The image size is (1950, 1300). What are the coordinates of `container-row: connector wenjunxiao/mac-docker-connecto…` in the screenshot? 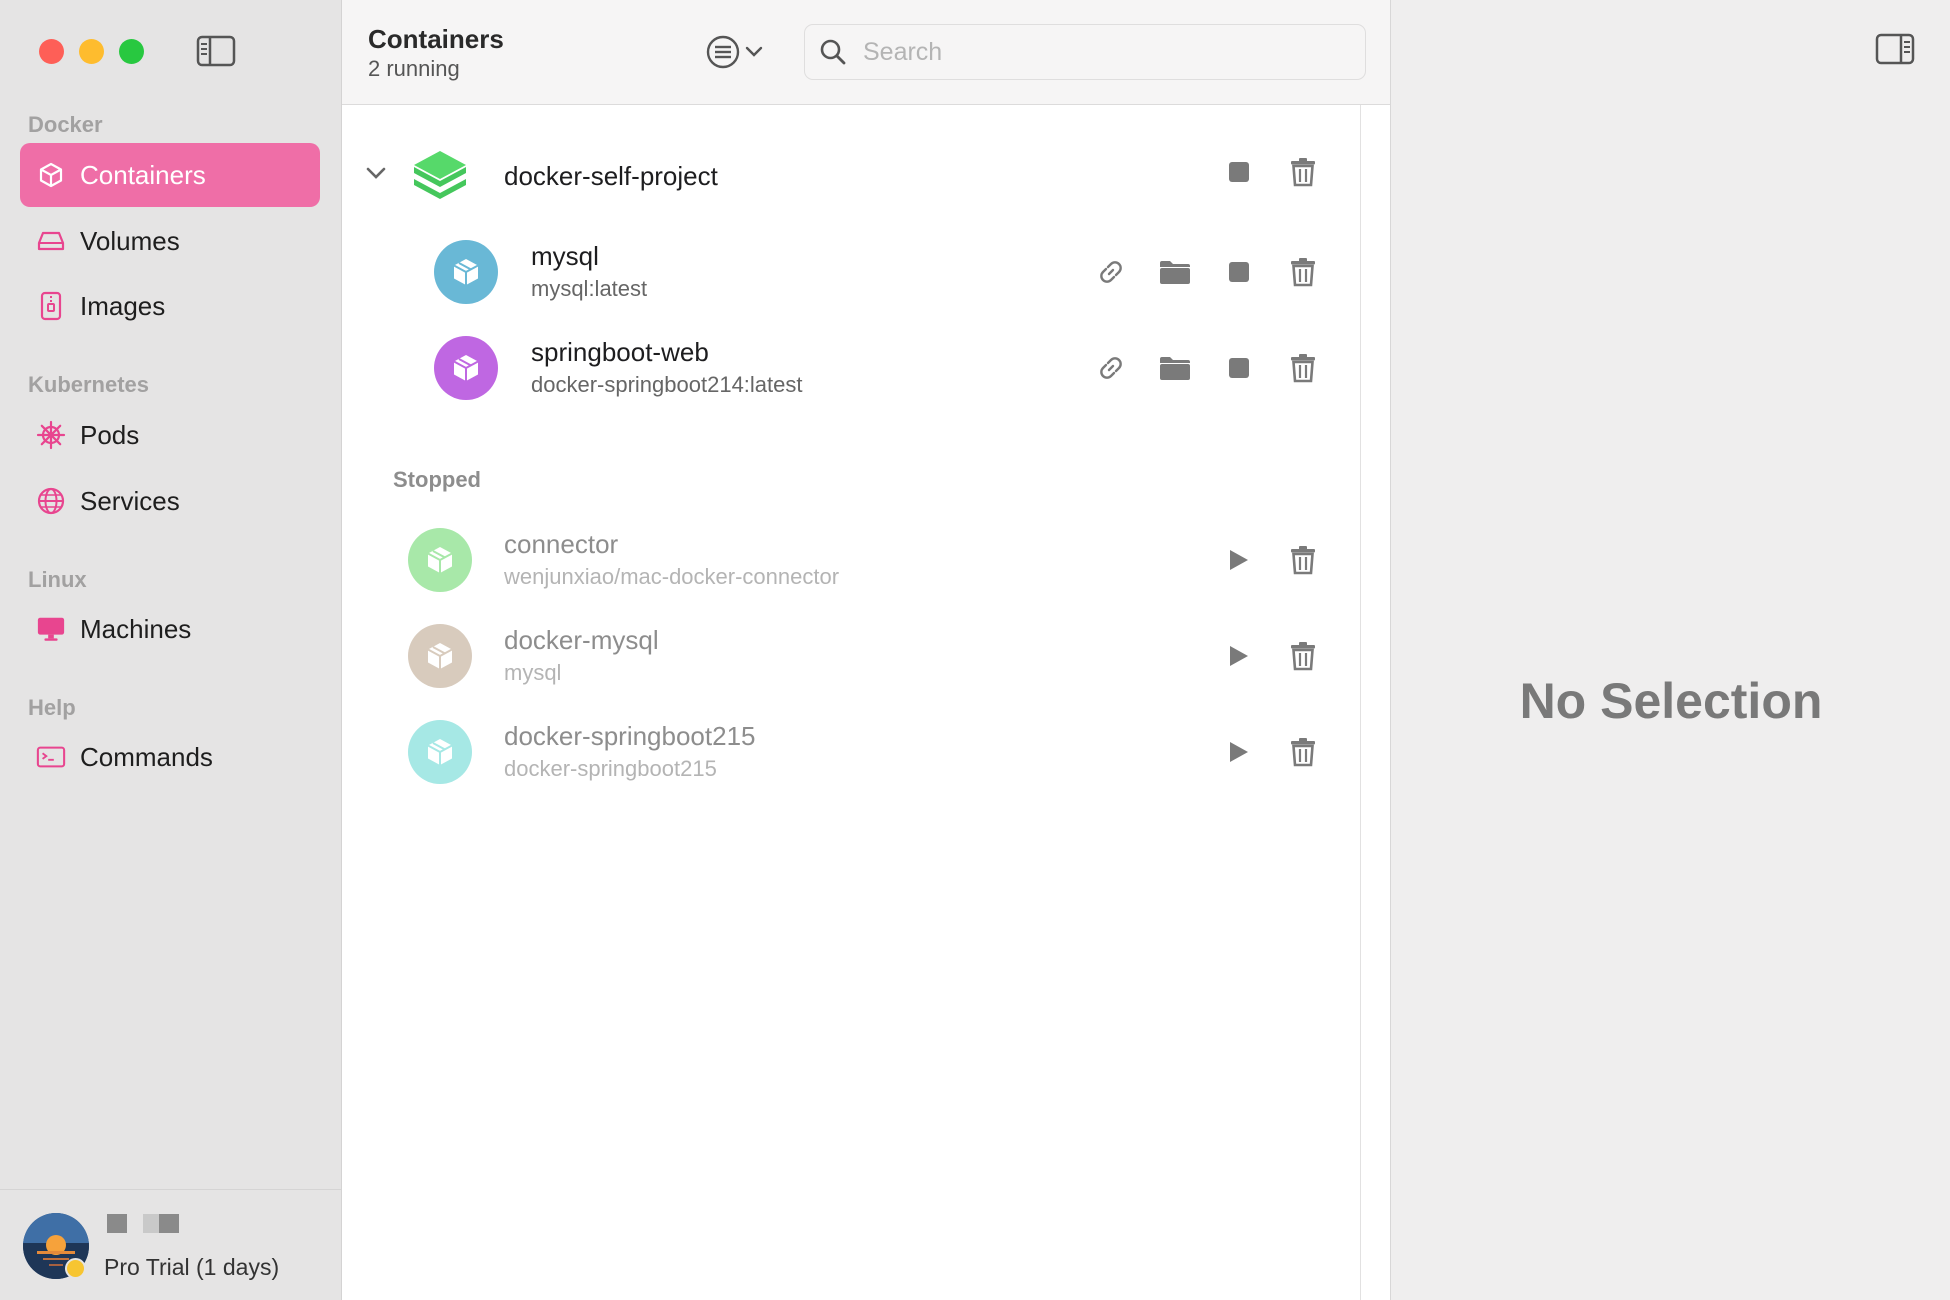 It's located at (851, 560).